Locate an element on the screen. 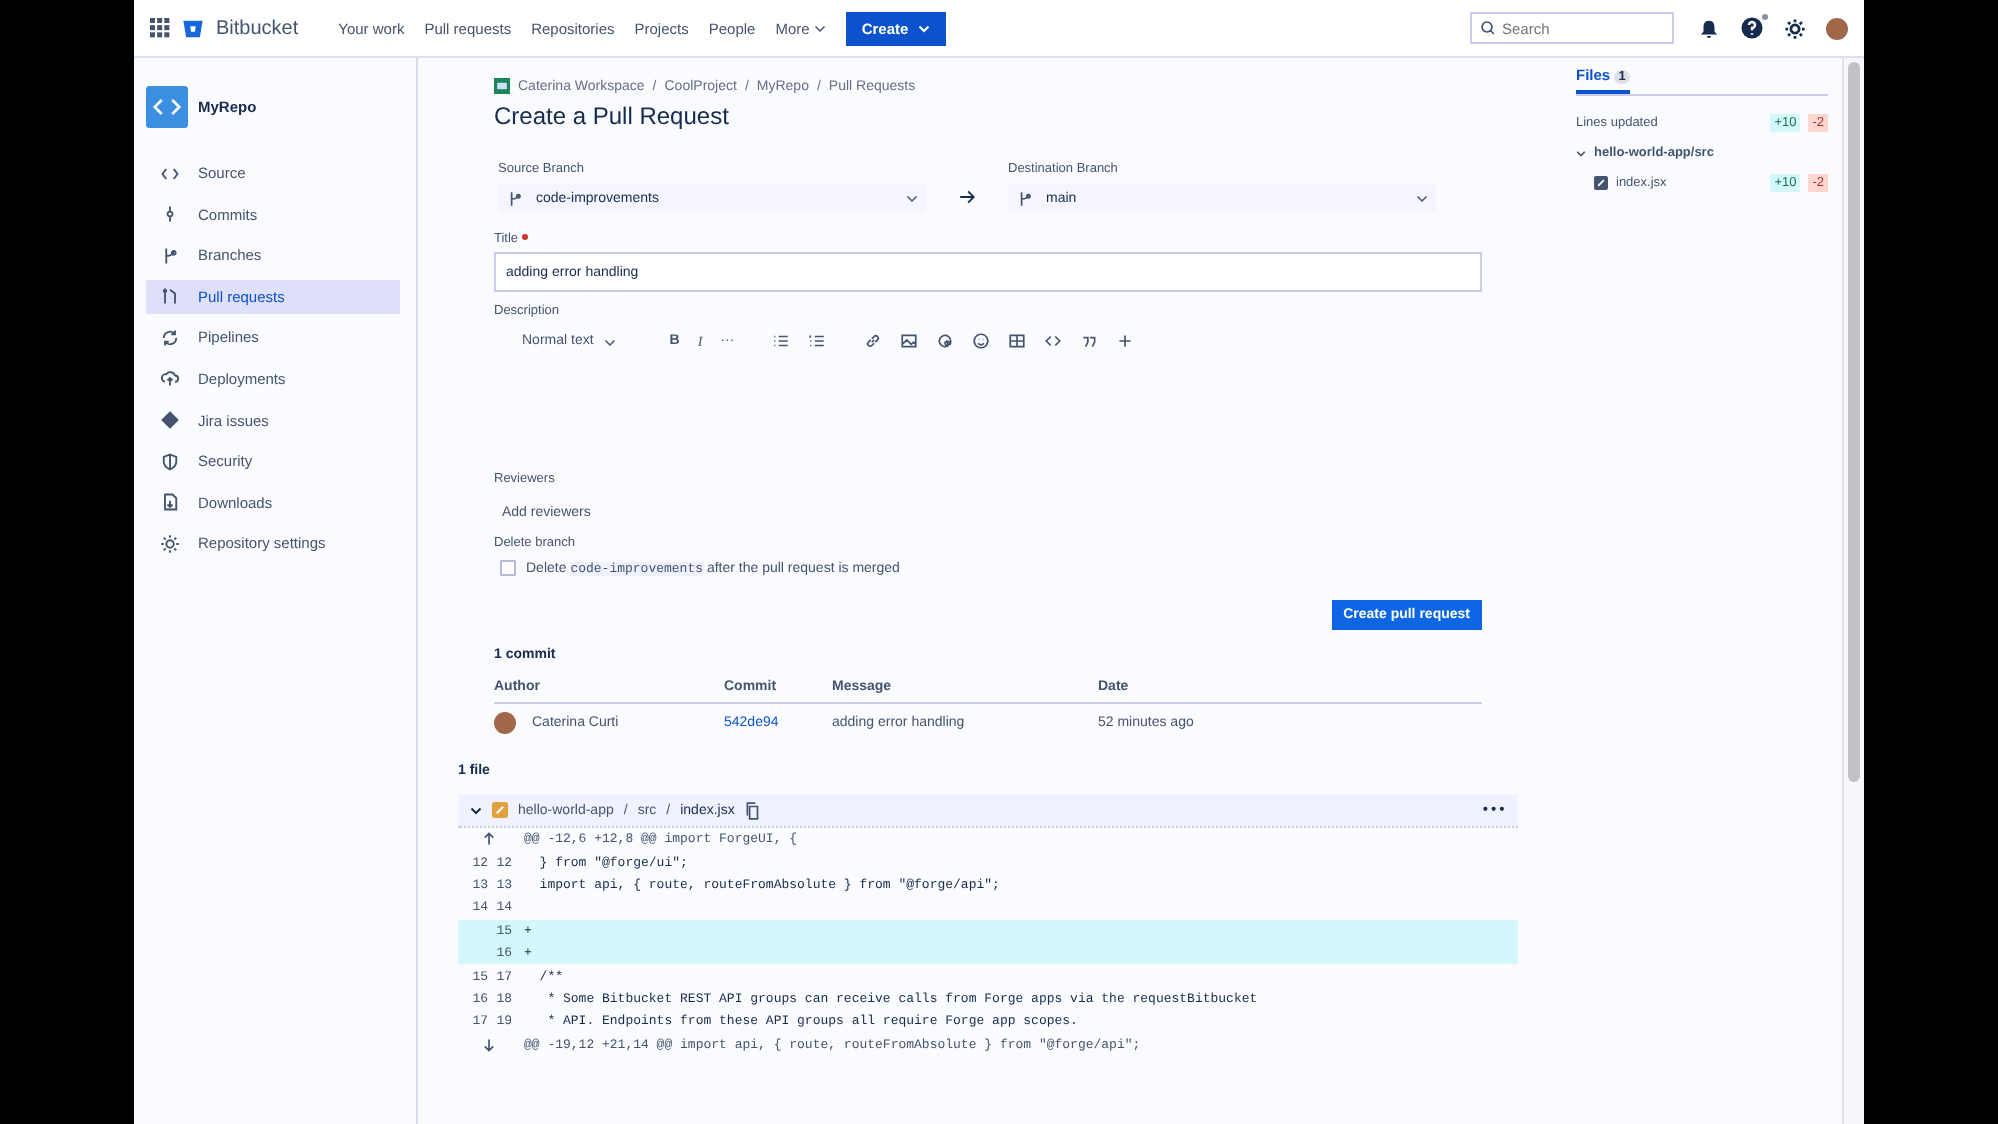 The height and width of the screenshot is (1124, 1998). emoji-icon is located at coordinates (981, 341).